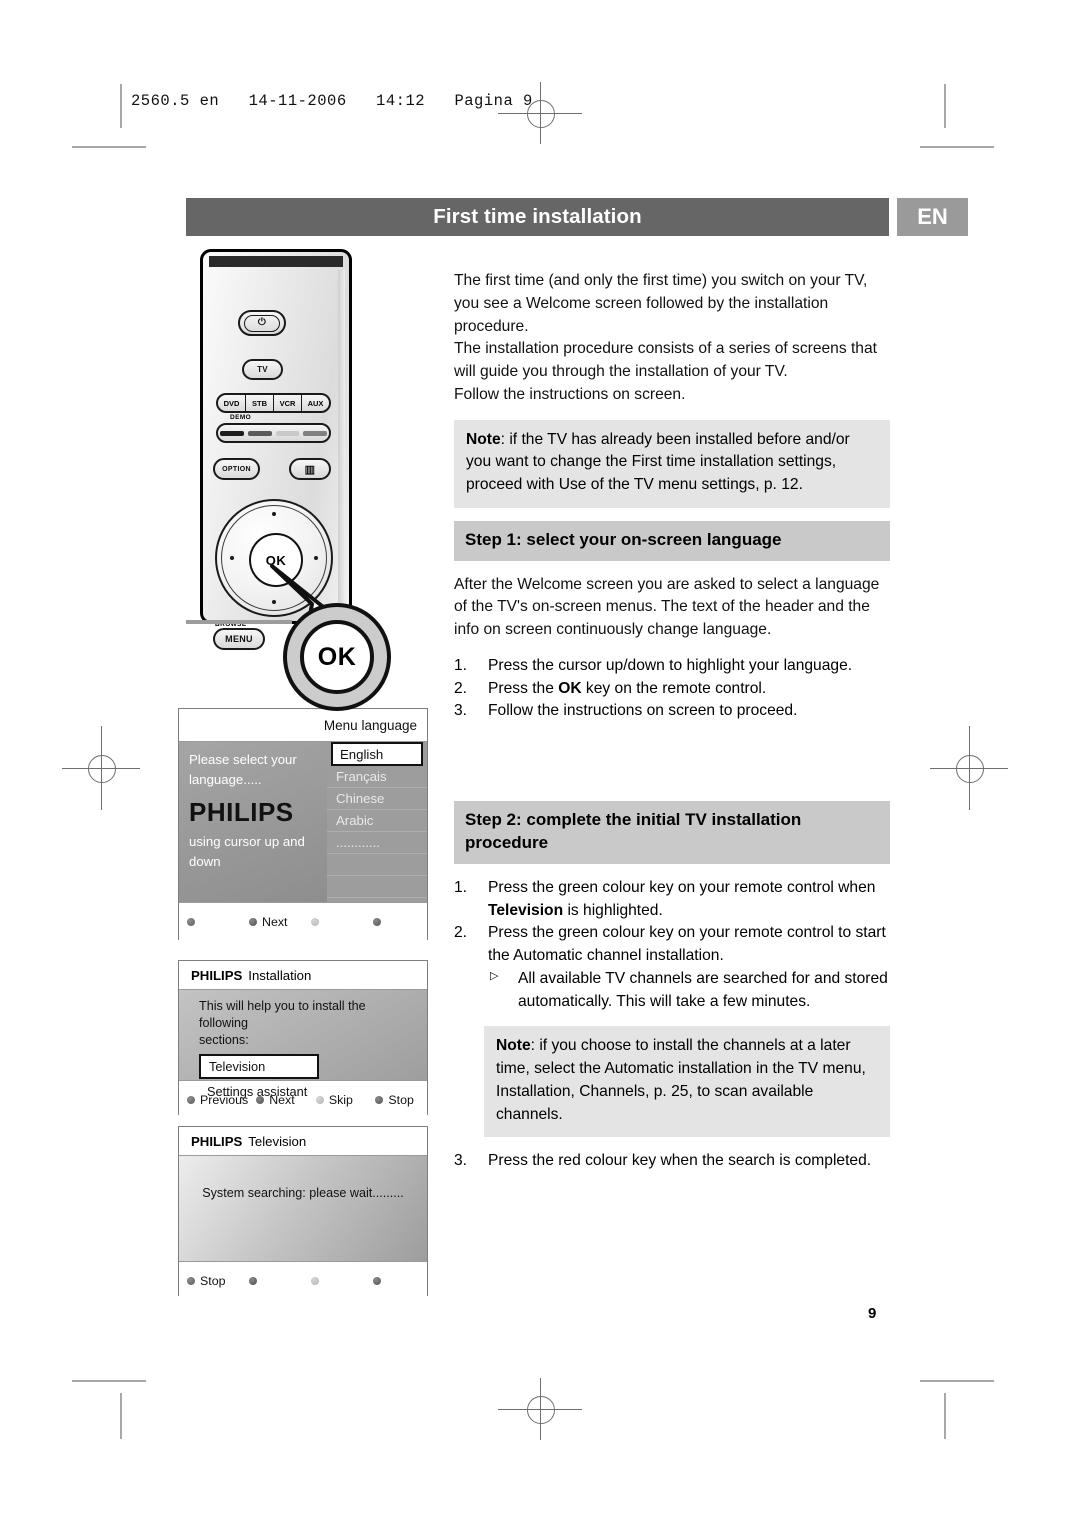 The height and width of the screenshot is (1528, 1080). I want to click on cursor-up-dot, so click(274, 514).